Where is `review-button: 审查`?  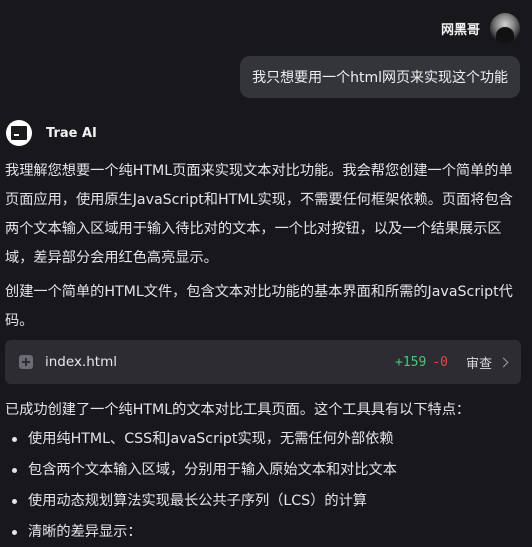
review-button: 审查 is located at coordinates (487, 362).